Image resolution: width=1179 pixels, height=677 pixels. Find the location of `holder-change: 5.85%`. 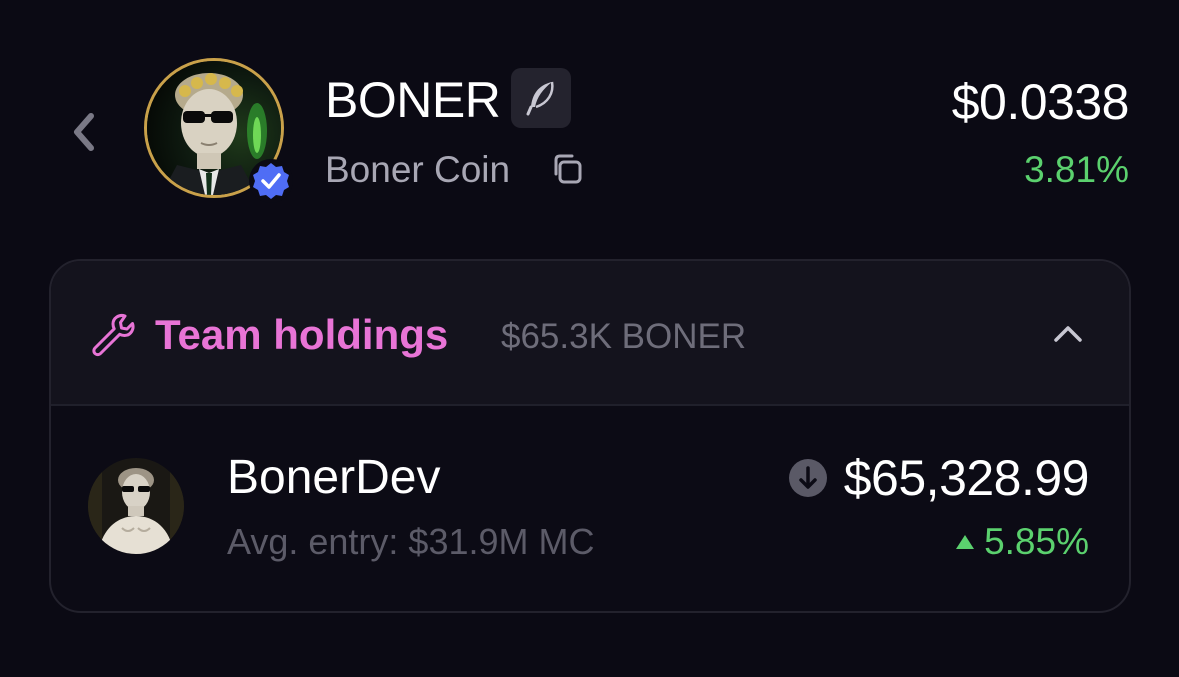

holder-change: 5.85% is located at coordinates (1036, 541).